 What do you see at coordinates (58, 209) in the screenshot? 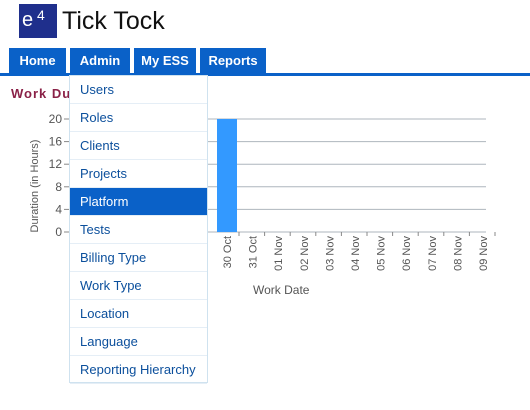
I see `chart-y-tick-label: 4` at bounding box center [58, 209].